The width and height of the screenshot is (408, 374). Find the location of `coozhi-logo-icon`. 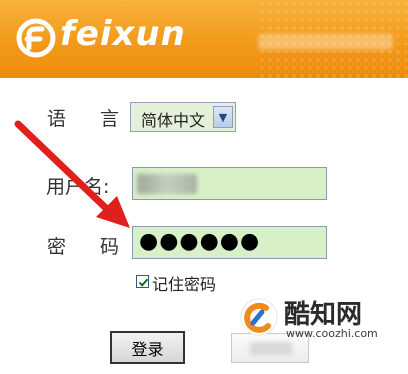

coozhi-logo-icon is located at coordinates (259, 317).